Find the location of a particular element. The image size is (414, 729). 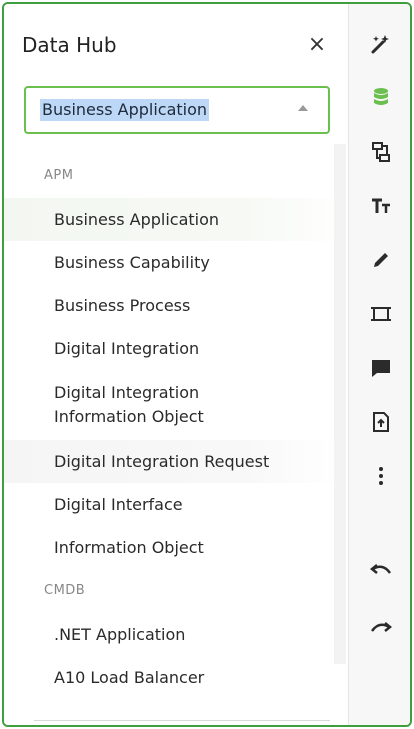

list-scrollbar is located at coordinates (340, 404).